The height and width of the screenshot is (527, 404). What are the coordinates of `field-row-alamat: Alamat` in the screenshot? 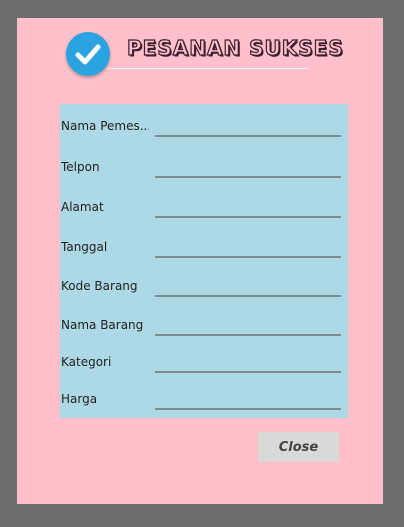 It's located at (204, 209).